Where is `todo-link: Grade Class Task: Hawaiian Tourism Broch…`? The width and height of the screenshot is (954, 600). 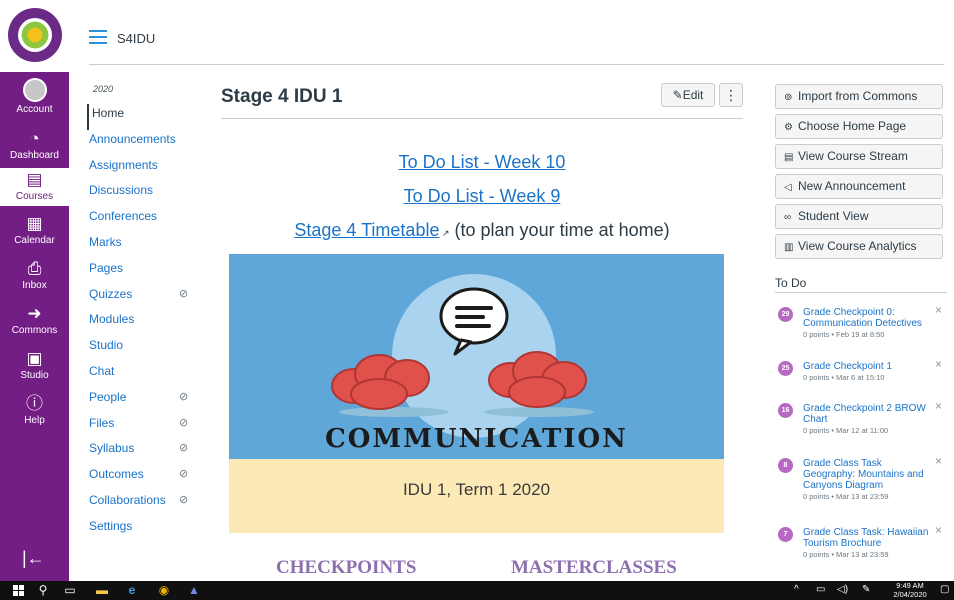
todo-link: Grade Class Task: Hawaiian Tourism Broch… is located at coordinates (865, 538).